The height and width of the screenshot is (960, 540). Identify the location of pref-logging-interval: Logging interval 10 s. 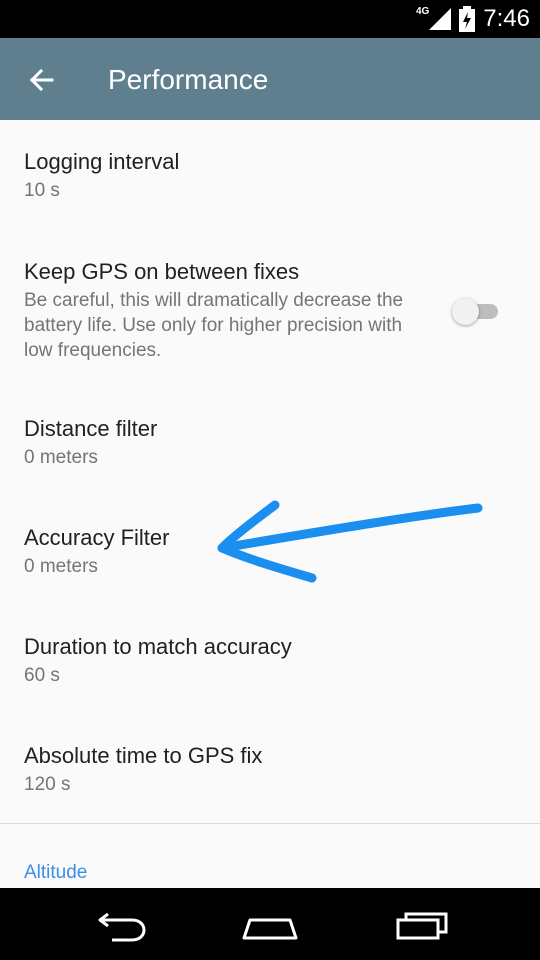
(234, 175).